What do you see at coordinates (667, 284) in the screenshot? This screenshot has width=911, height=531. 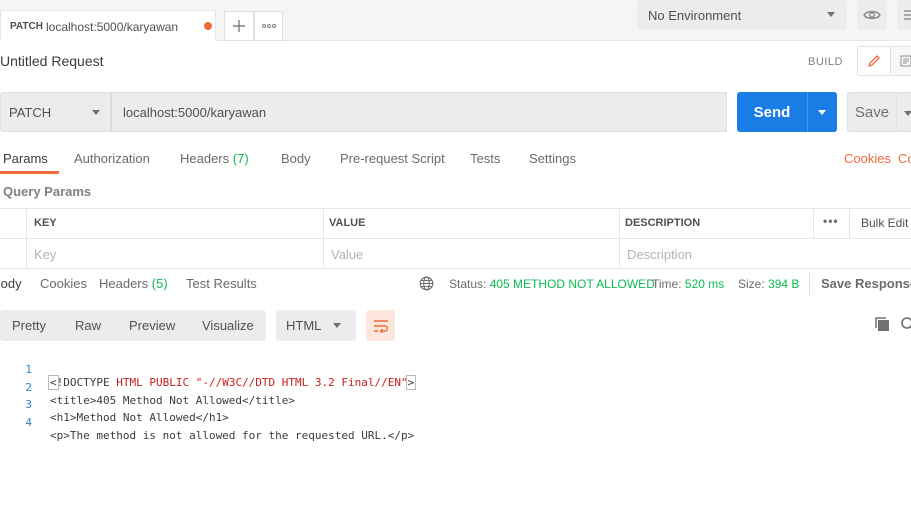 I see `time-label: Time:` at bounding box center [667, 284].